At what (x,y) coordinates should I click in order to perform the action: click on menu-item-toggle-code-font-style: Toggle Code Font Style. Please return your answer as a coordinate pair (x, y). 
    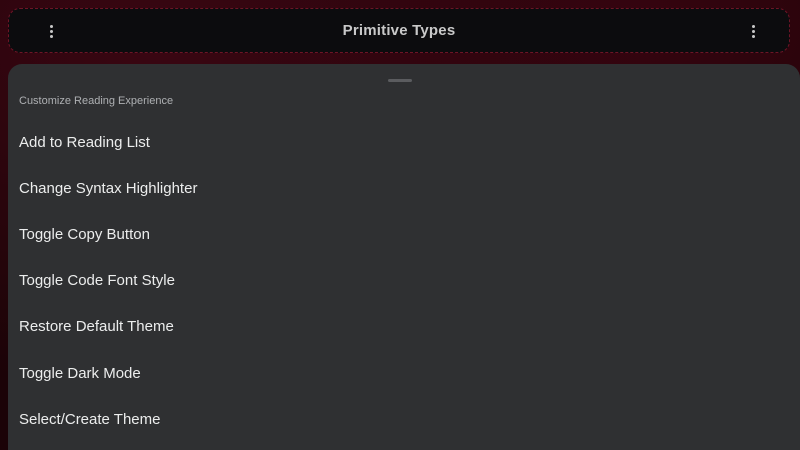
    Looking at the image, I should click on (404, 281).